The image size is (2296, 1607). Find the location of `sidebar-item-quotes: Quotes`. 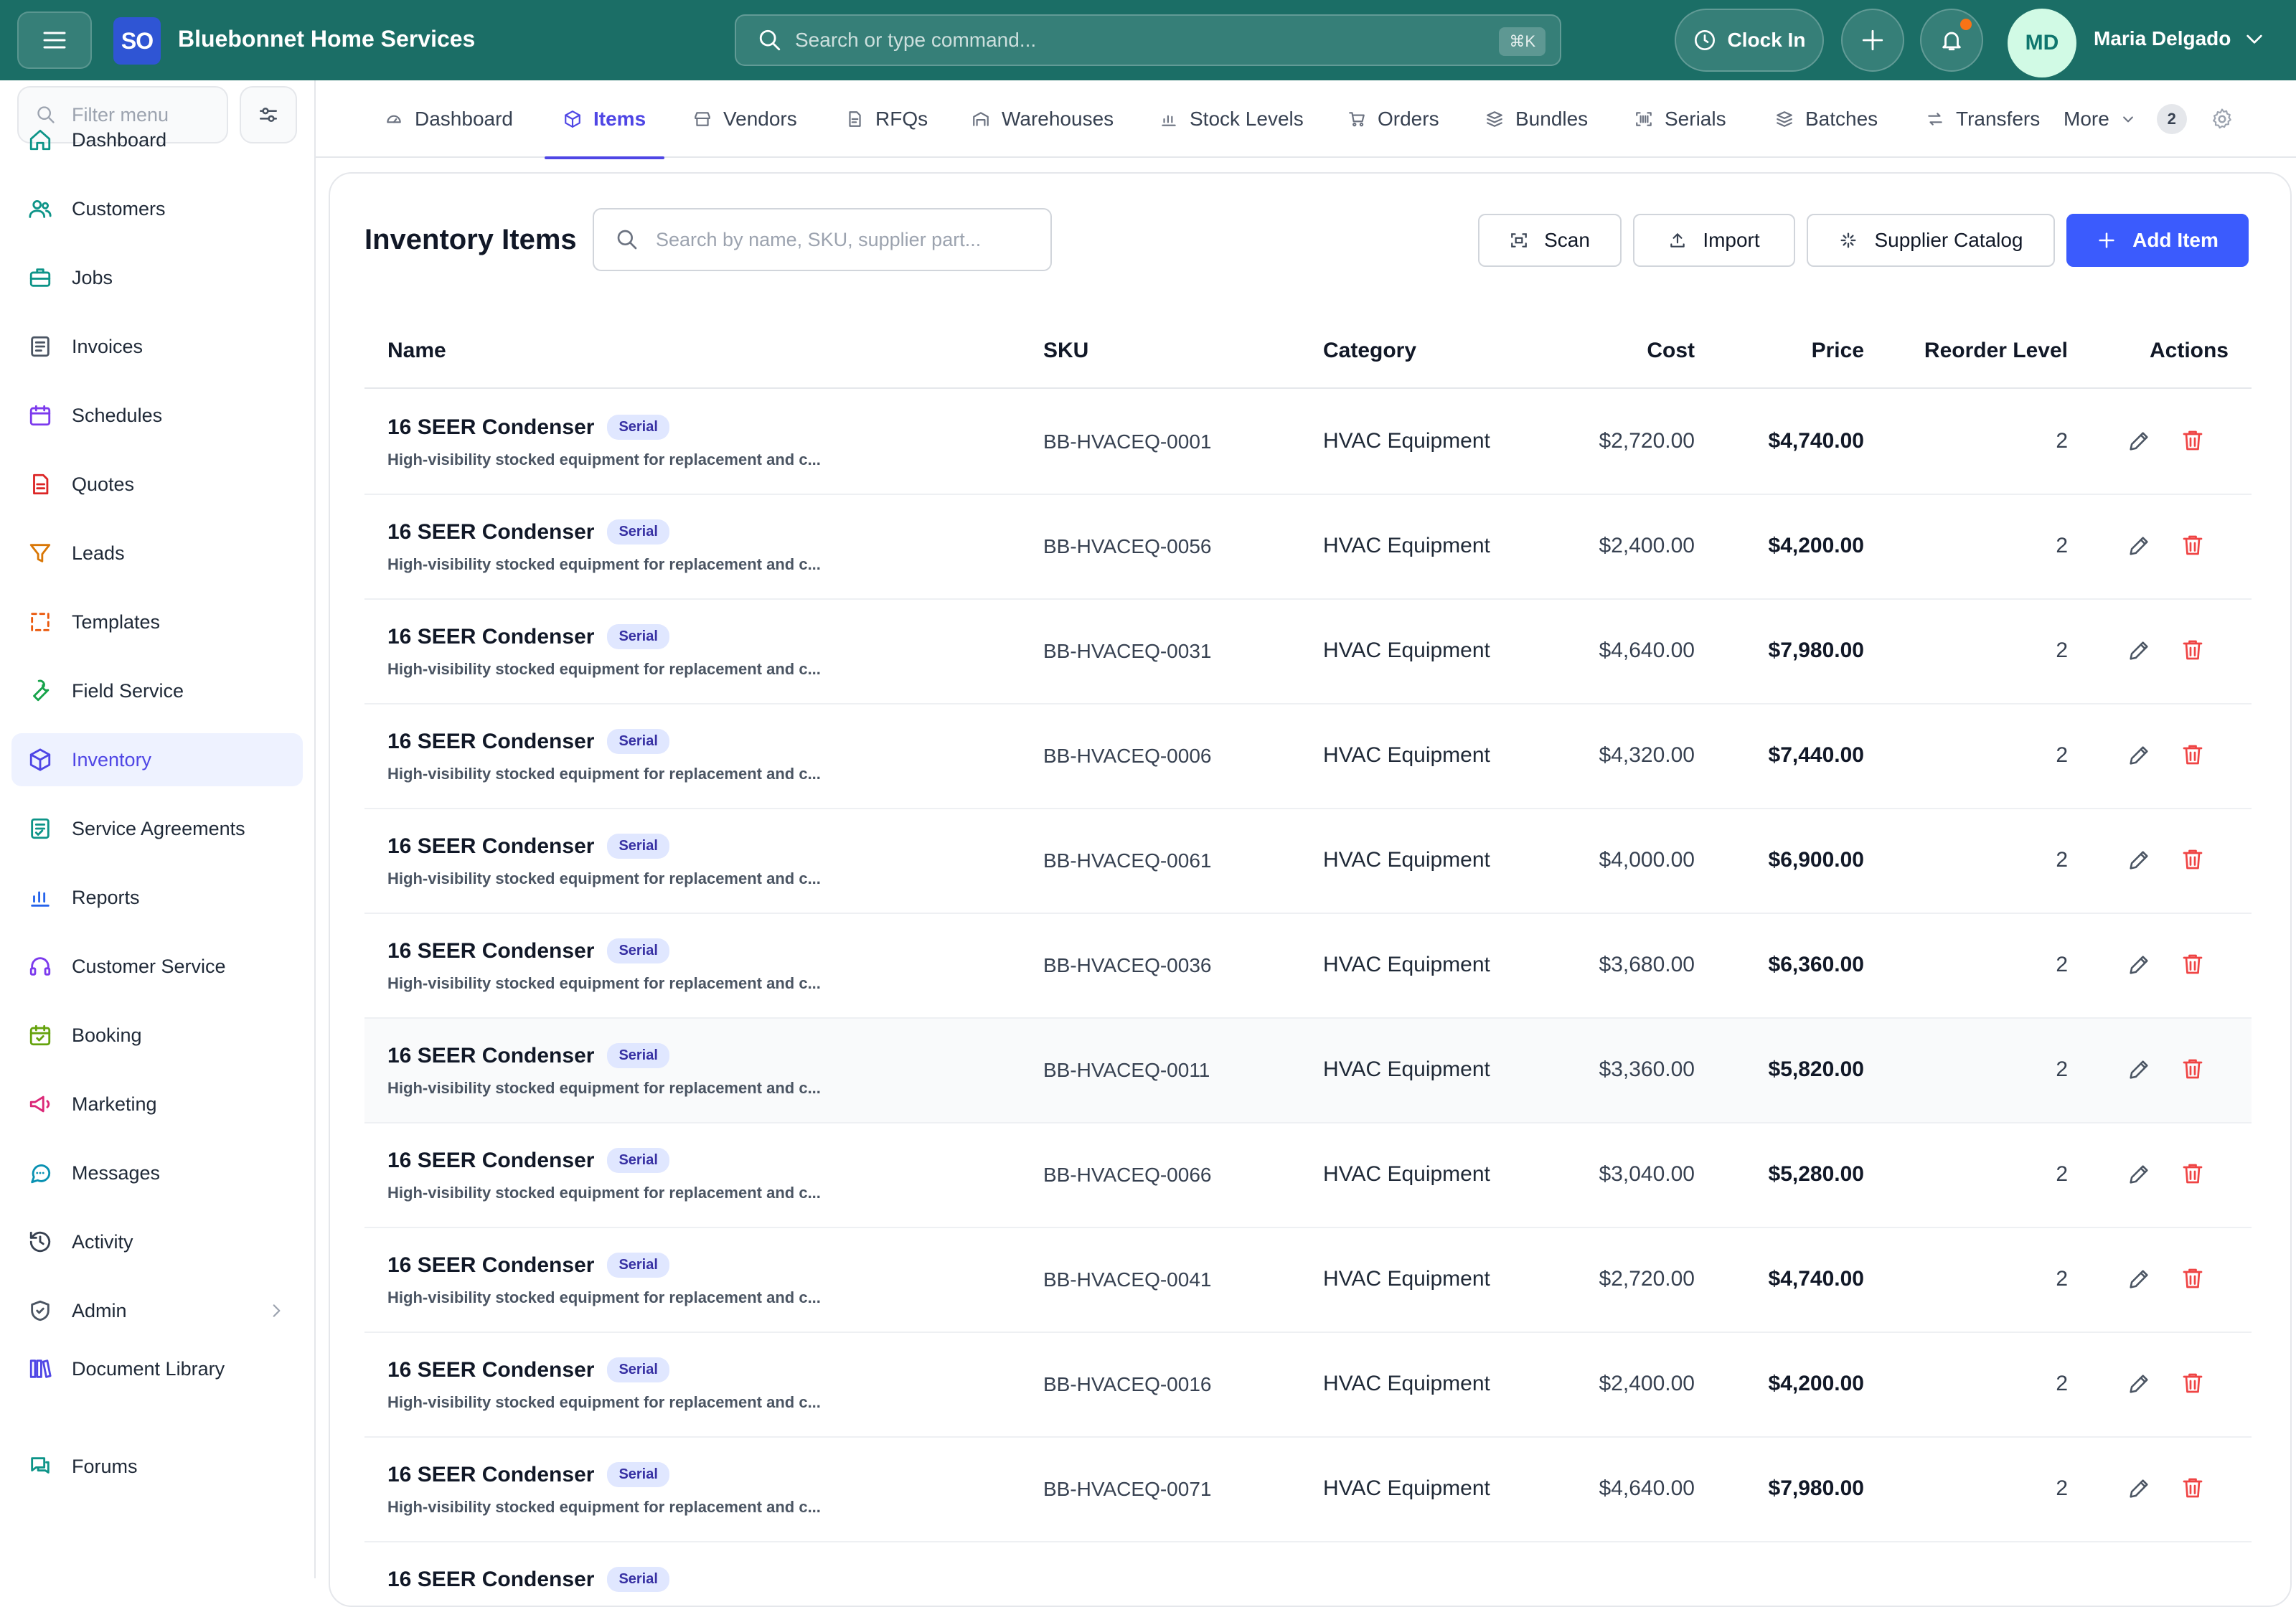

sidebar-item-quotes: Quotes is located at coordinates (157, 484).